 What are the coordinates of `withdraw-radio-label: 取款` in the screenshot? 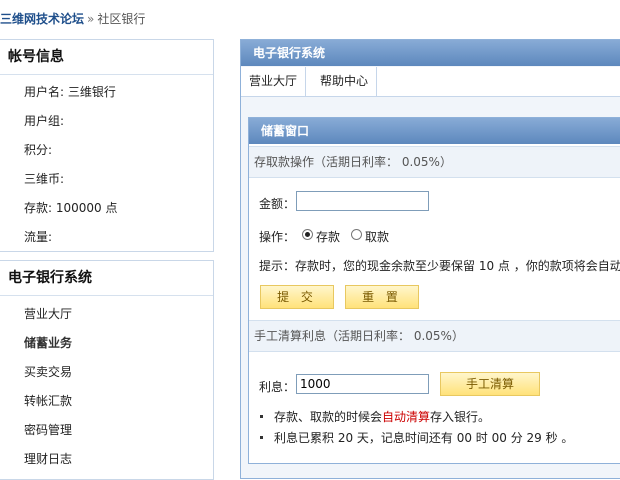 It's located at (377, 237).